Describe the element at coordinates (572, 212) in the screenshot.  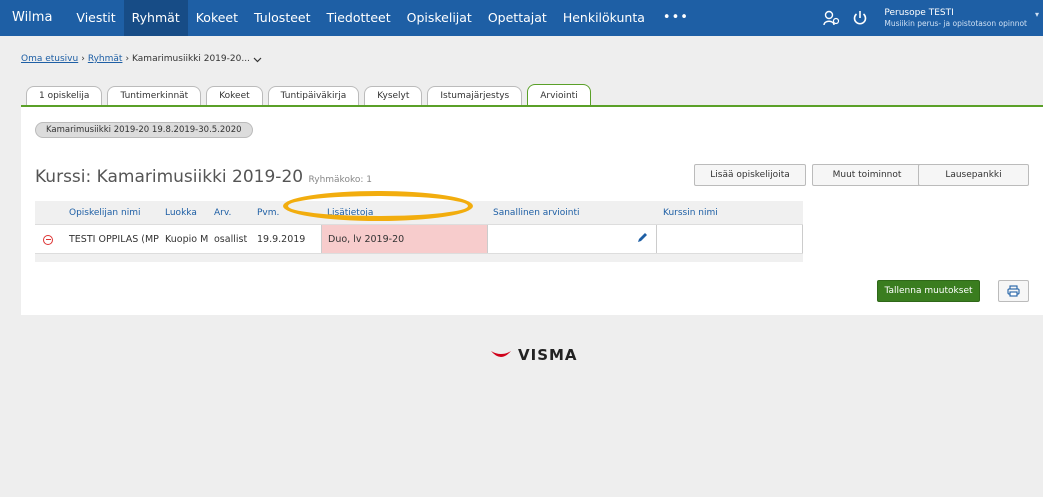
I see `column-header-verbal-assessment: Sanallinen arviointi` at that location.